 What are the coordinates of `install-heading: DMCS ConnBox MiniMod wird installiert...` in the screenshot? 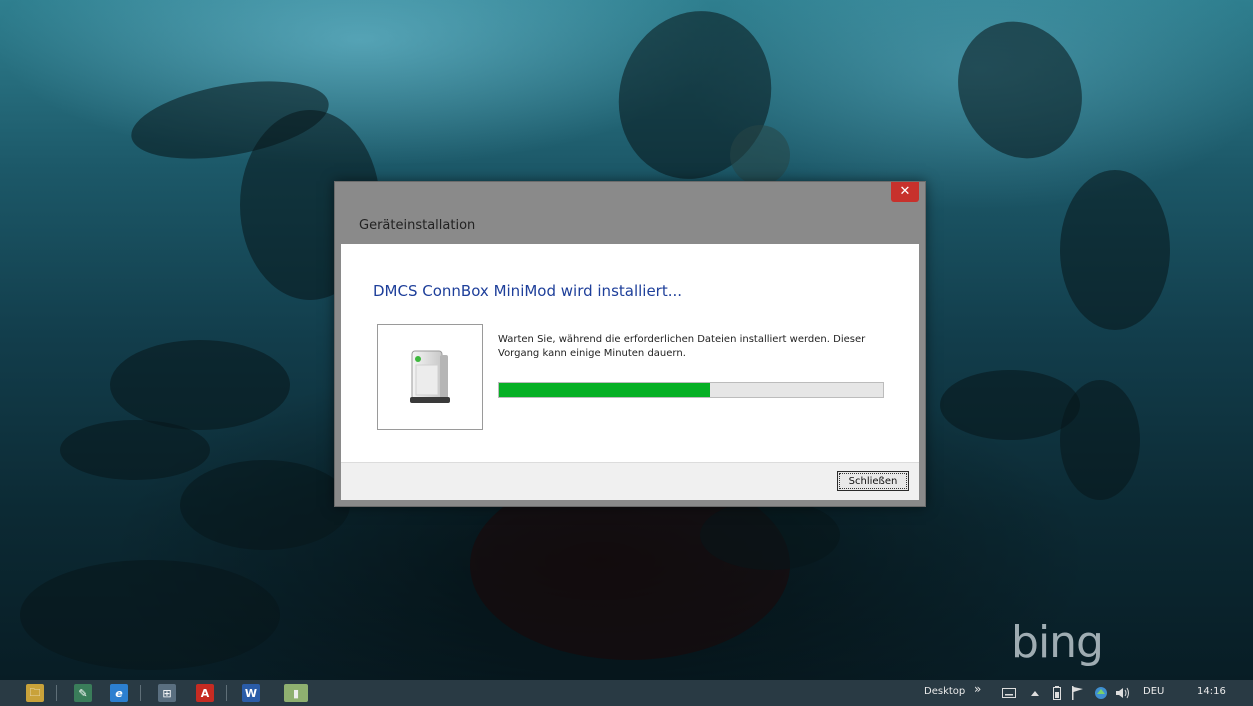 It's located at (528, 291).